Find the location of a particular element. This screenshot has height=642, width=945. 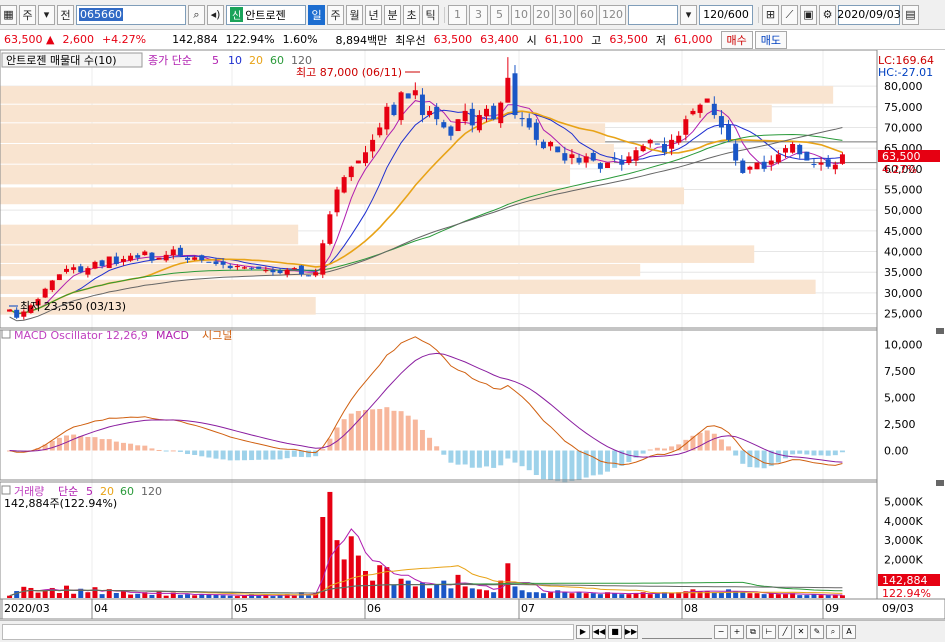

scroll-right-icon: ▶ is located at coordinates (583, 631).